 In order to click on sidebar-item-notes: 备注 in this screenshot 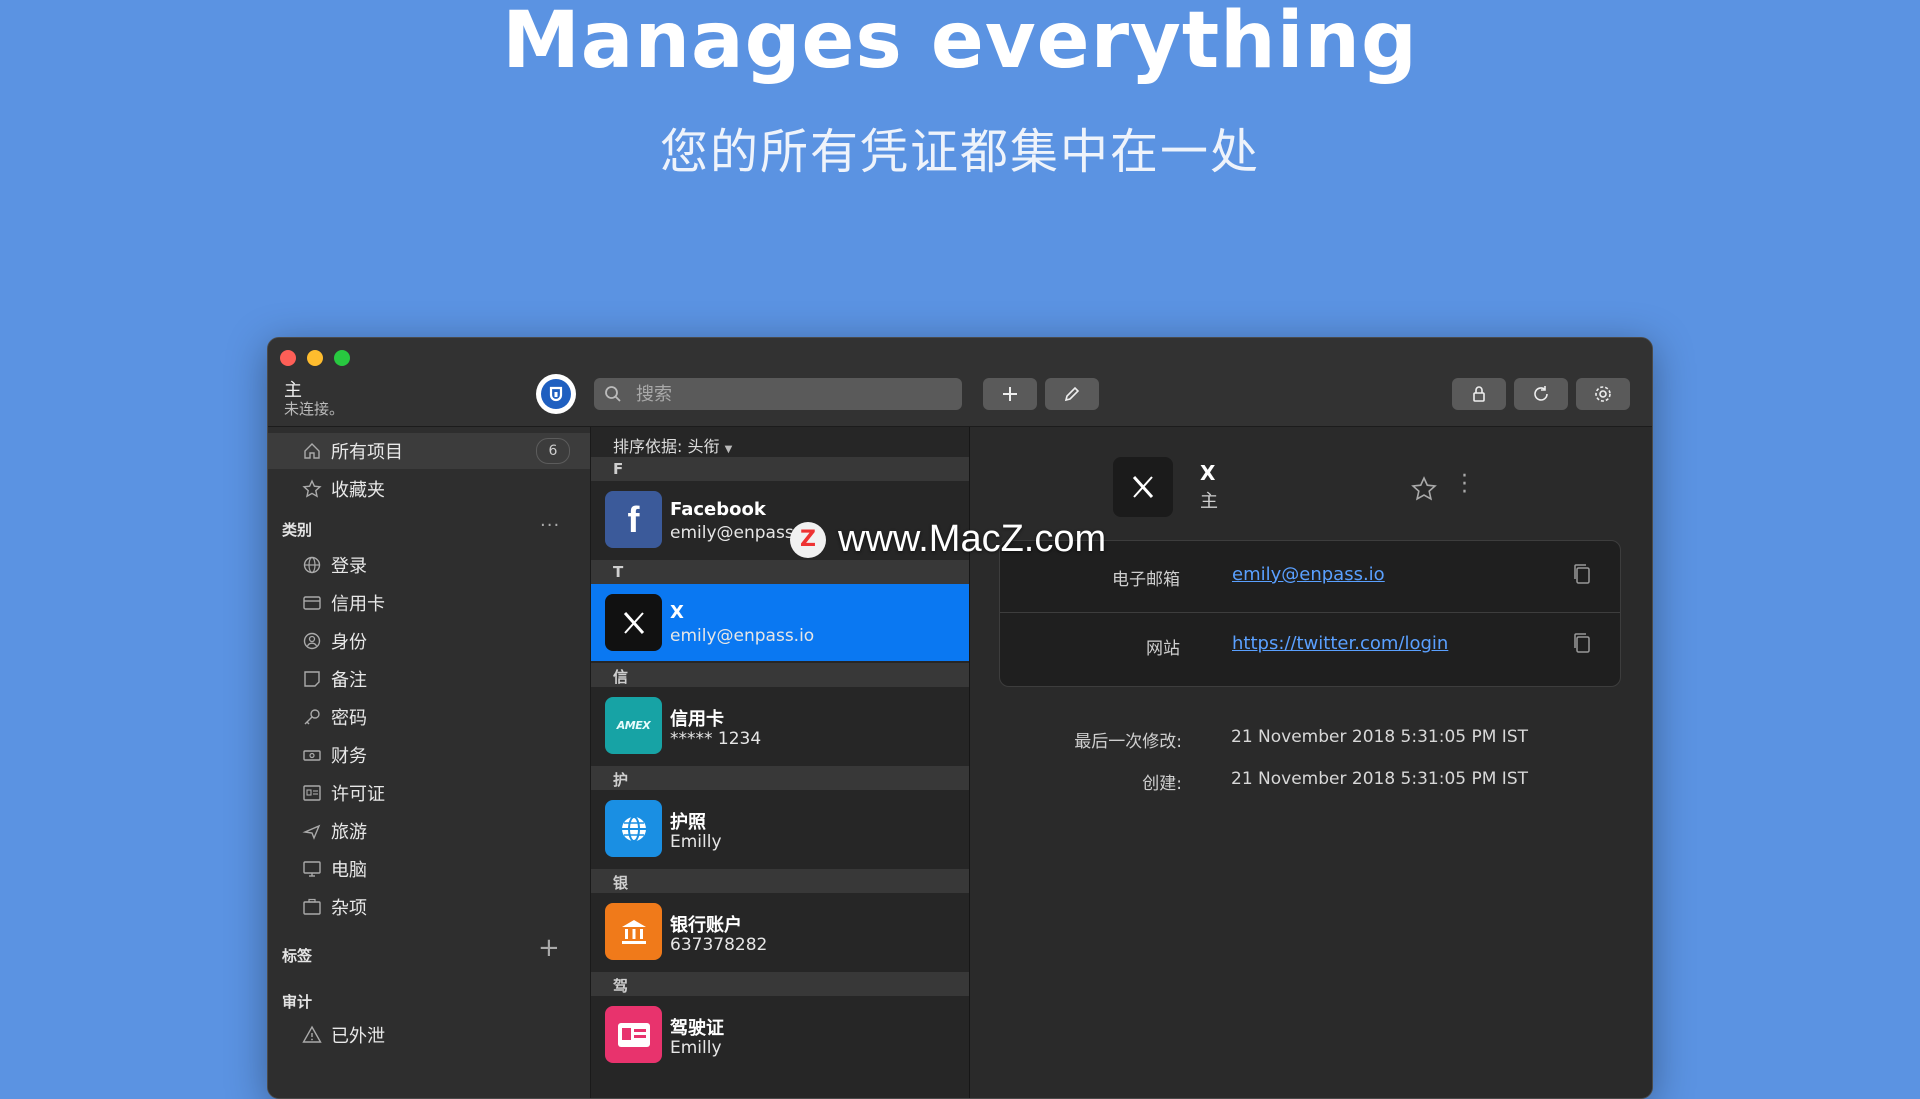, I will do `click(429, 679)`.